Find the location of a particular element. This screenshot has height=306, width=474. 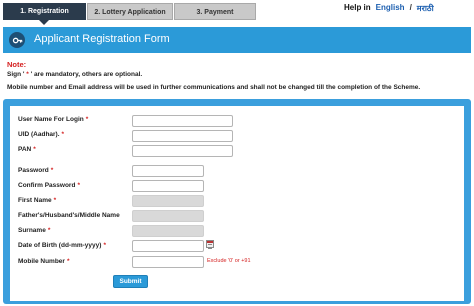

mobile-hint: Exclude '0' or +91 is located at coordinates (229, 261).